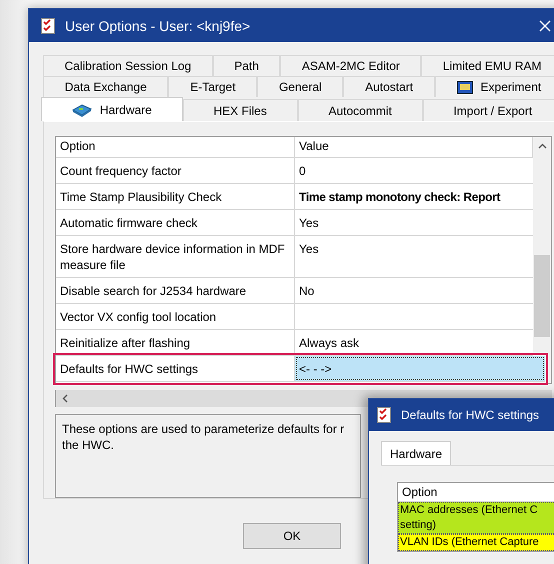 The height and width of the screenshot is (564, 554). Describe the element at coordinates (494, 86) in the screenshot. I see `tab: Experiment` at that location.